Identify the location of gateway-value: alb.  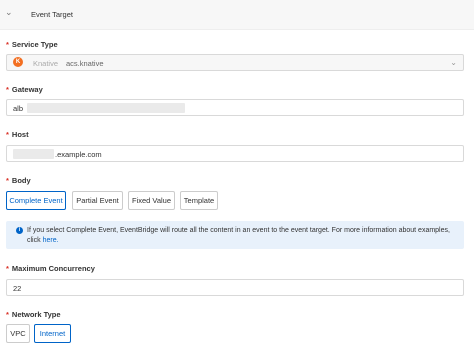
(18, 108).